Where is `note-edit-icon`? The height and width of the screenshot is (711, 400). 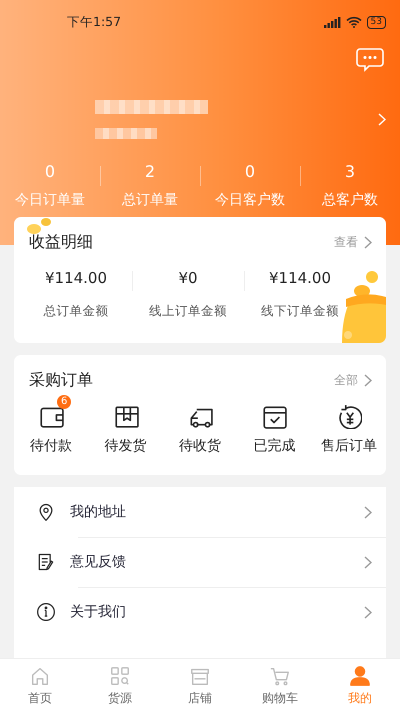 note-edit-icon is located at coordinates (46, 562).